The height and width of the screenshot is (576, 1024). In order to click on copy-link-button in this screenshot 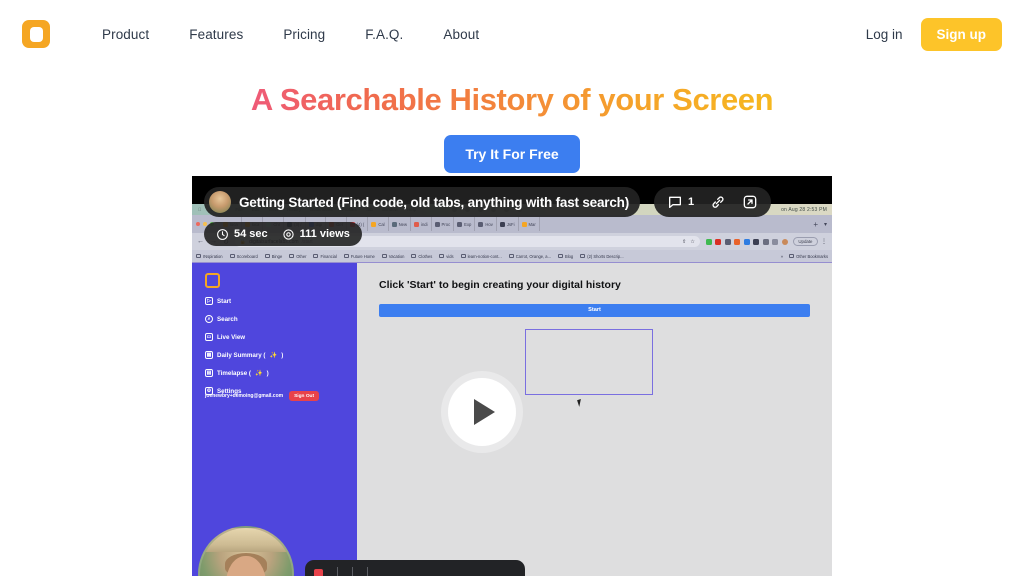, I will do `click(718, 202)`.